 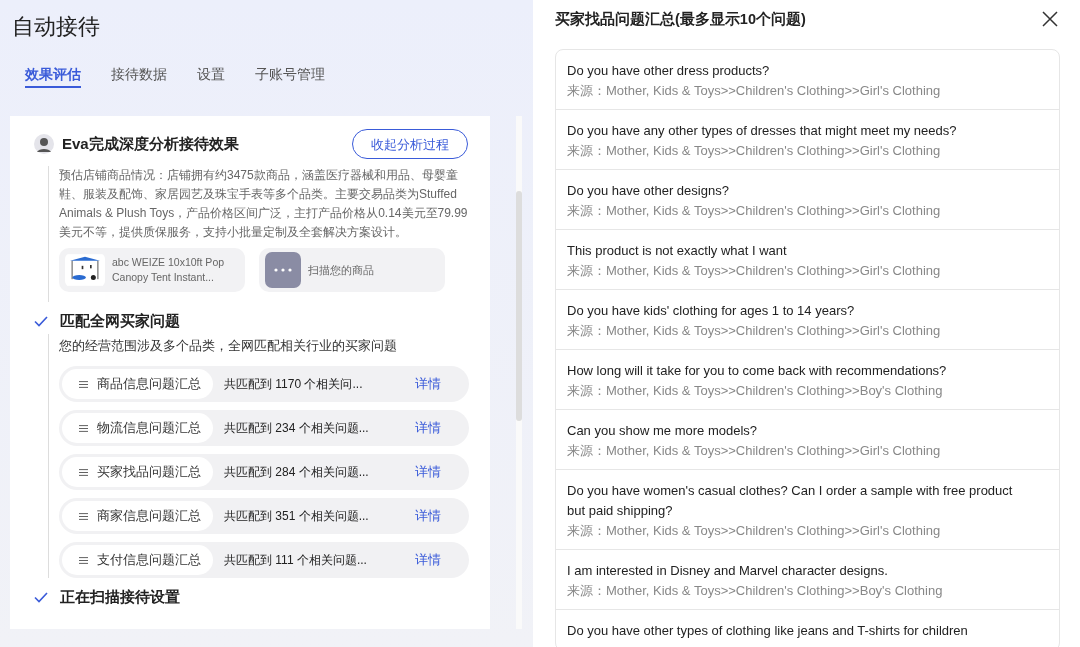 What do you see at coordinates (341, 270) in the screenshot?
I see `product-name: 扫描您的商品` at bounding box center [341, 270].